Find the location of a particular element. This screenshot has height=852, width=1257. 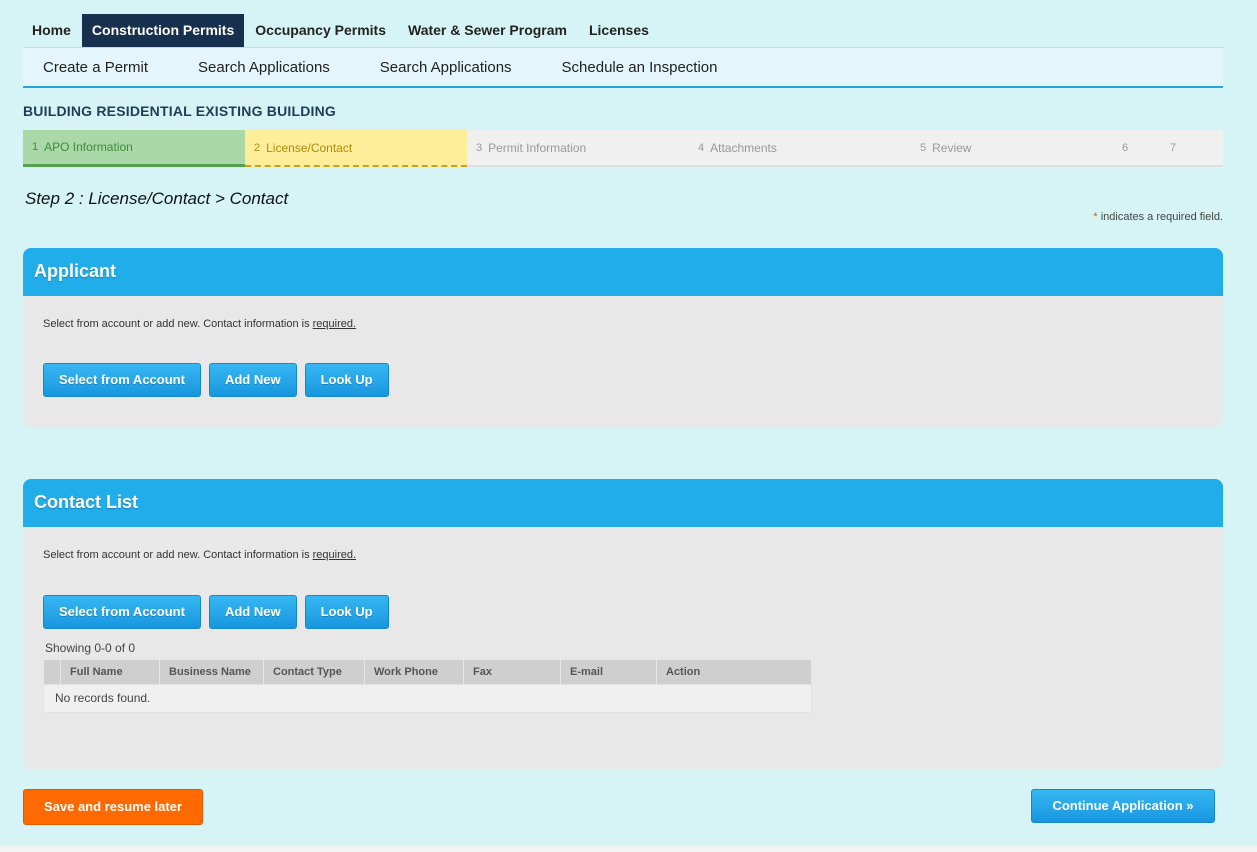

table-row: No records found. is located at coordinates (427, 698).